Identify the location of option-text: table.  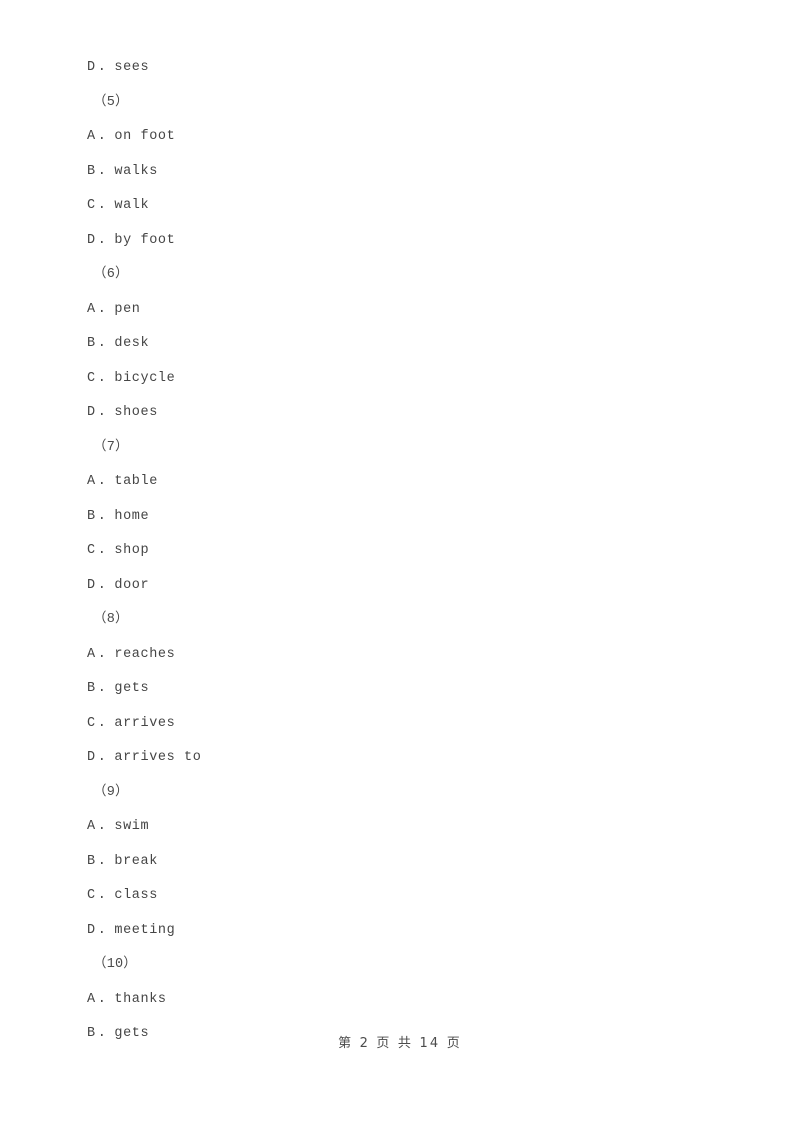
(136, 481).